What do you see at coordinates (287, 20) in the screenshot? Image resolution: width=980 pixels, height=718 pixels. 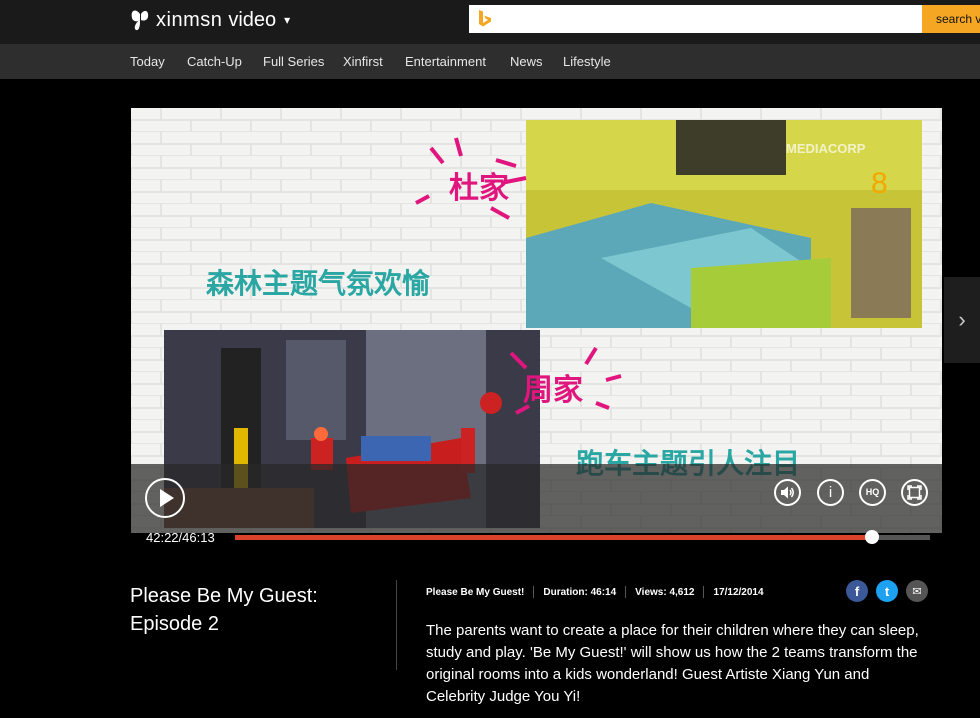 I see `chevron-down-icon: ▾` at bounding box center [287, 20].